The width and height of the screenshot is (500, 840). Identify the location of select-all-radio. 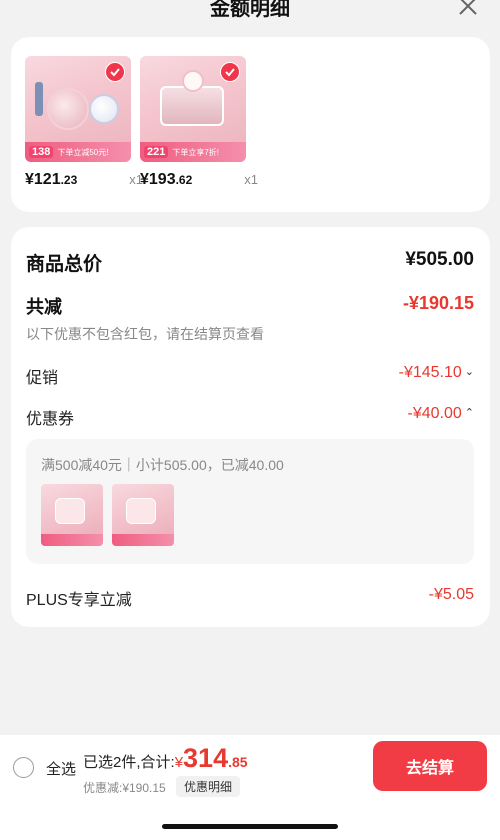
(23, 767).